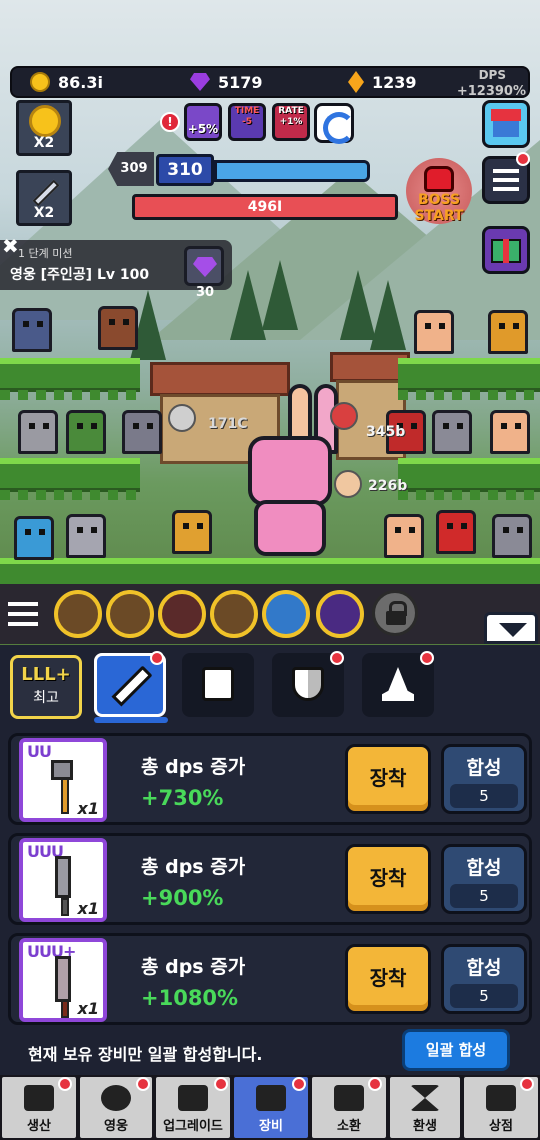  What do you see at coordinates (62, 770) in the screenshot?
I see `hammer-icon` at bounding box center [62, 770].